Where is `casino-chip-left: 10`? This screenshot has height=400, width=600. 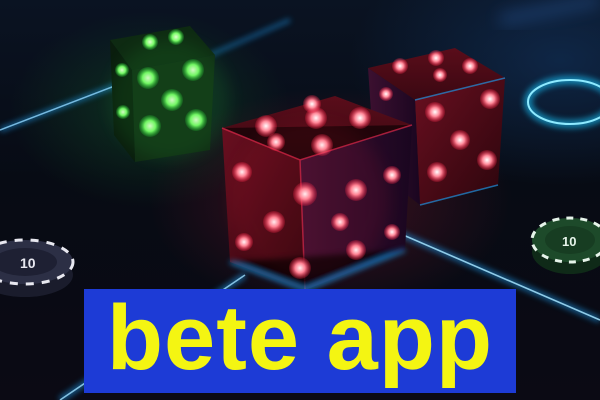
casino-chip-left: 10 is located at coordinates (37, 267).